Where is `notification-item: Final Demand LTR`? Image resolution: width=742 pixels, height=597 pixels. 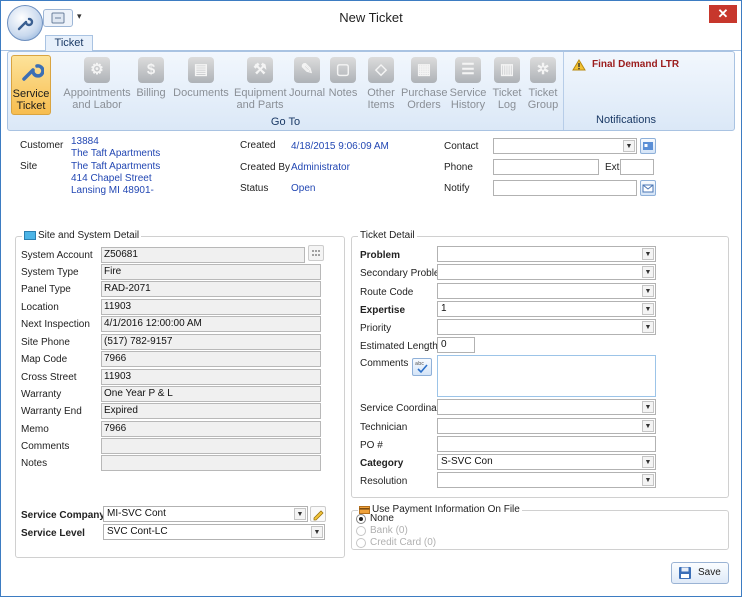
notification-item: Final Demand LTR is located at coordinates (627, 66).